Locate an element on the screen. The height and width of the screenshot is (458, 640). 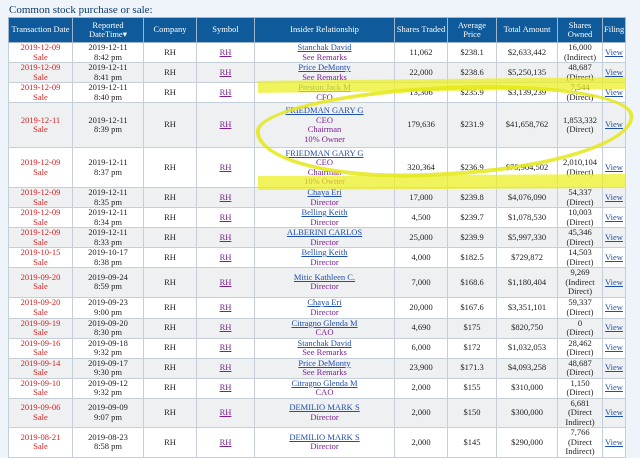
shares-owned-cell: 28,462 (Direct) is located at coordinates (580, 348).